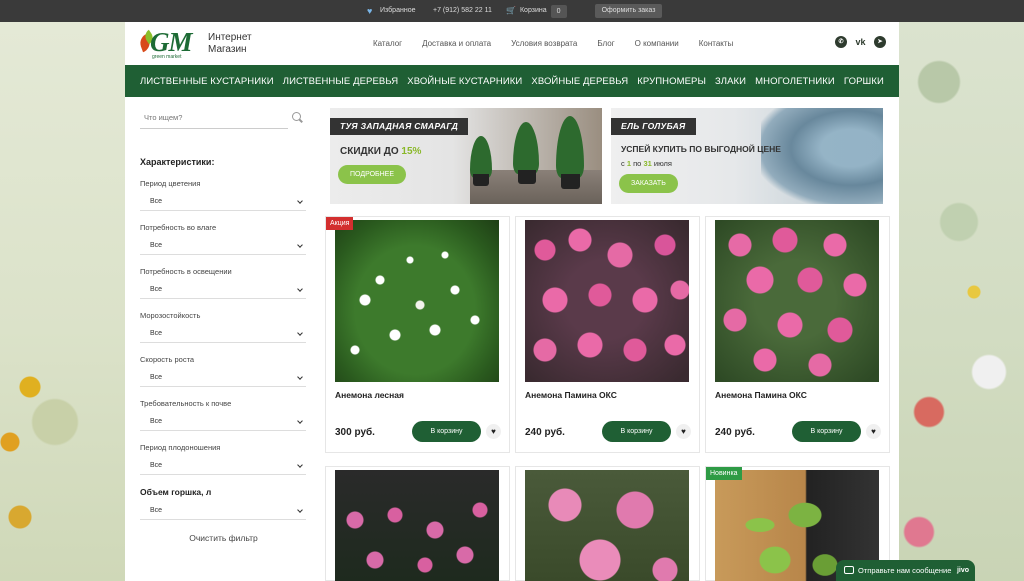 This screenshot has height=581, width=1024. I want to click on cart-count-badge: 0, so click(558, 11).